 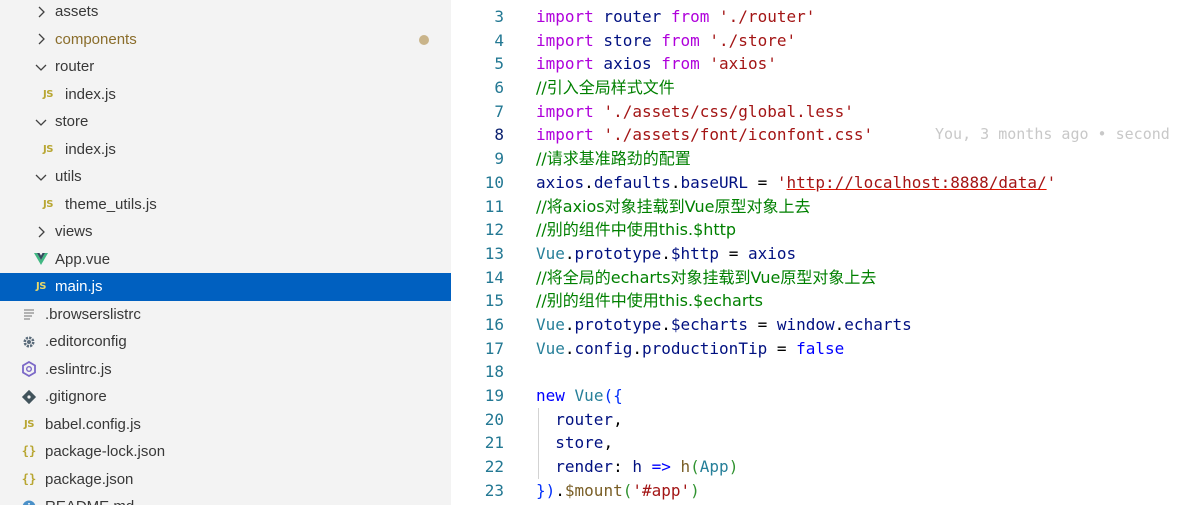 What do you see at coordinates (499, 16) in the screenshot?
I see `line-number: 3` at bounding box center [499, 16].